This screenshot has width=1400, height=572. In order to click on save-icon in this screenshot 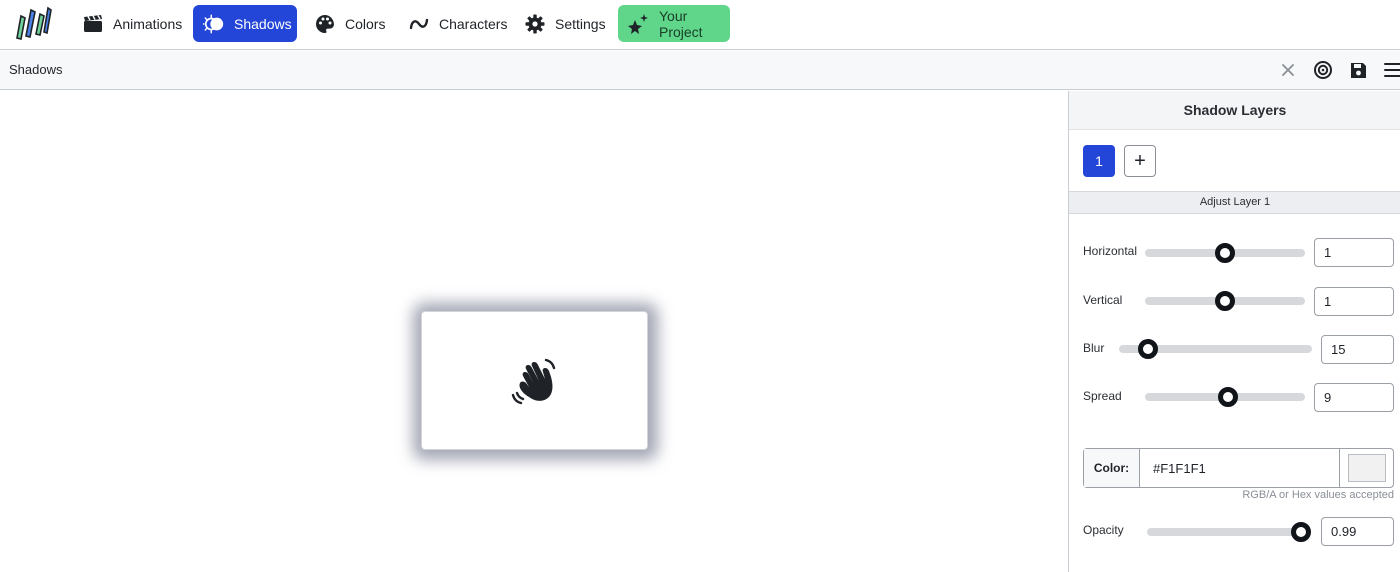, I will do `click(1358, 70)`.